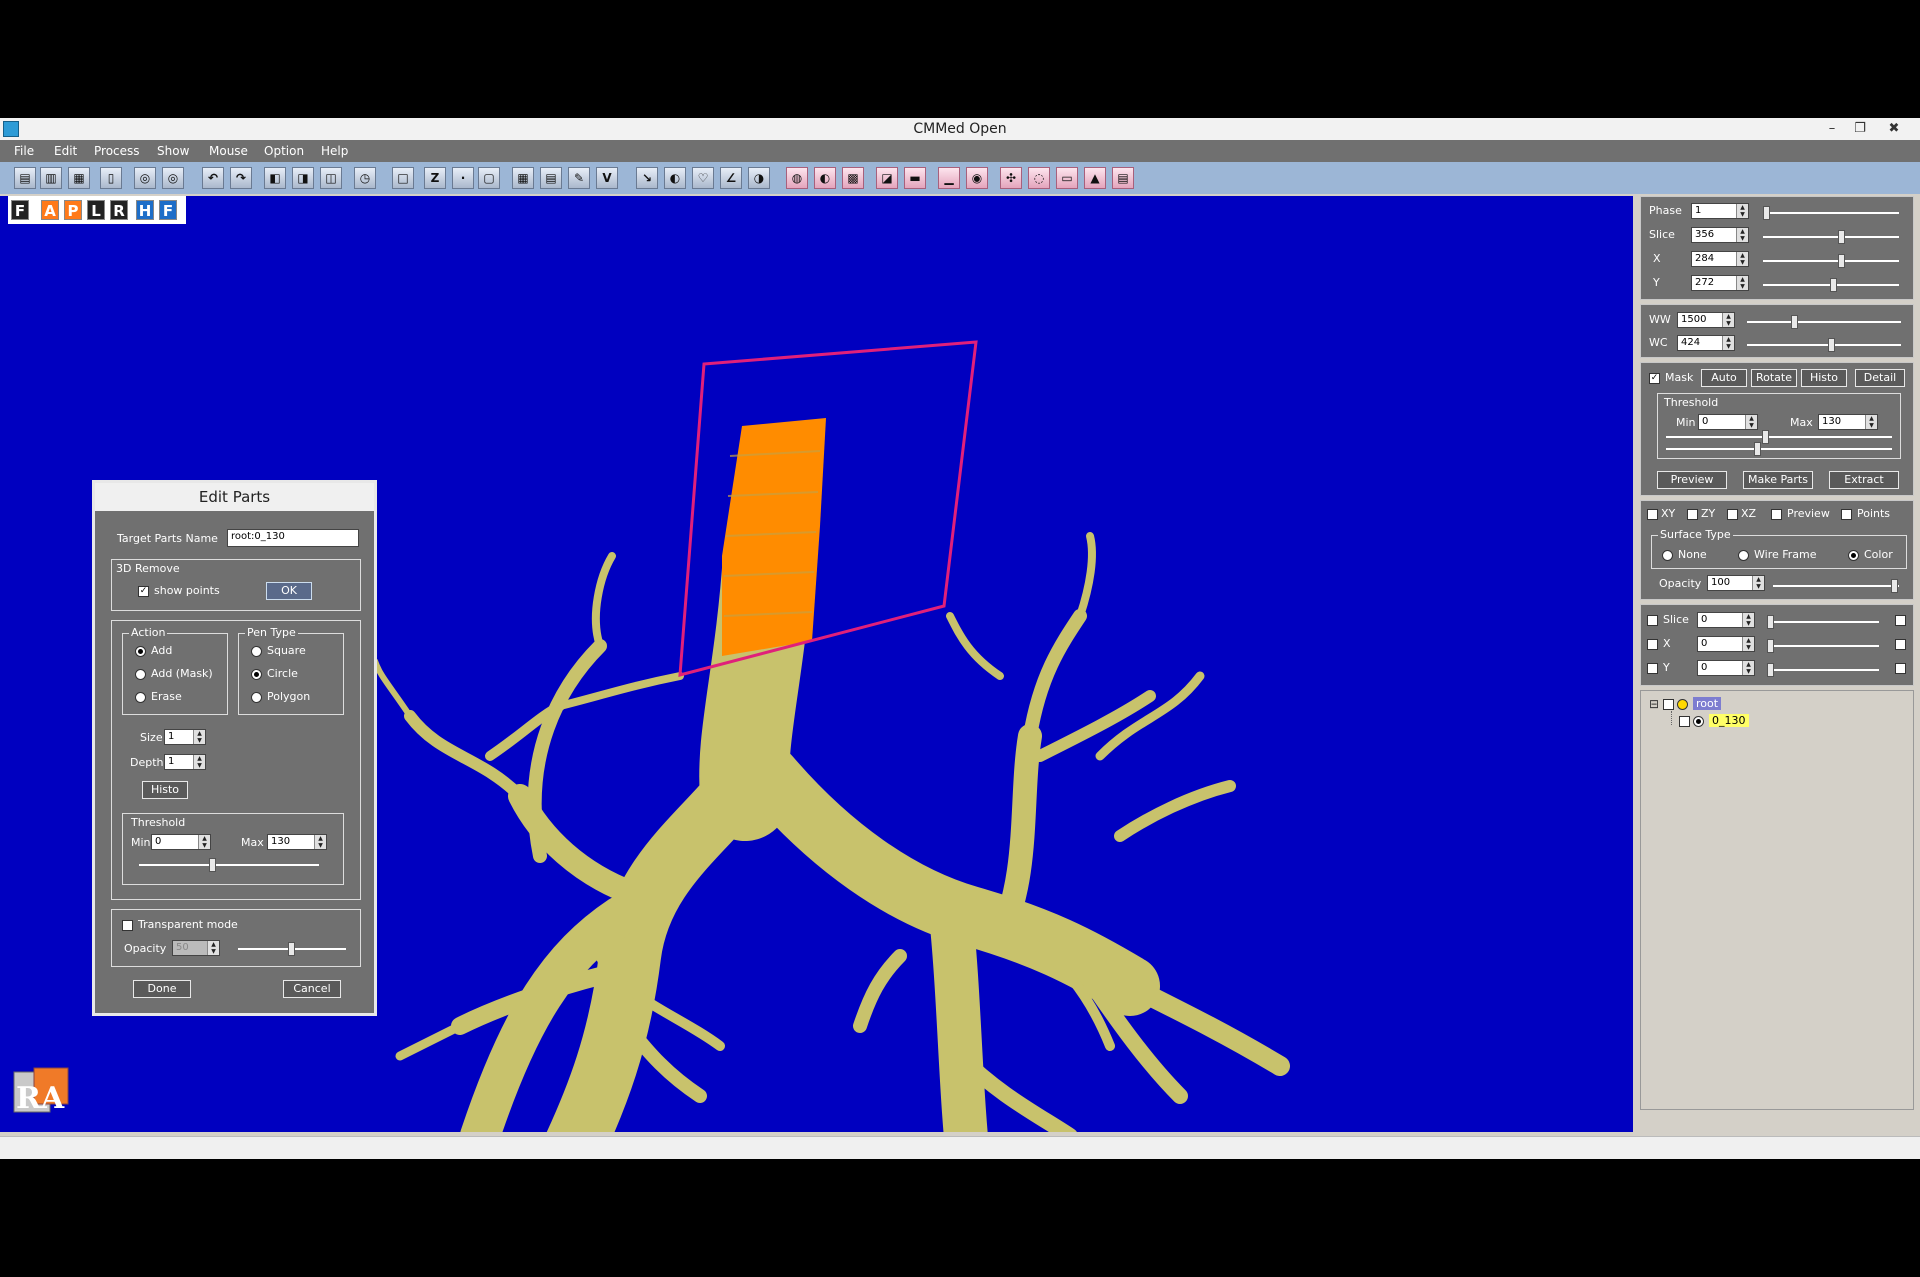 The width and height of the screenshot is (1920, 1277). What do you see at coordinates (1824, 378) in the screenshot?
I see `histo-mask-button: Histo` at bounding box center [1824, 378].